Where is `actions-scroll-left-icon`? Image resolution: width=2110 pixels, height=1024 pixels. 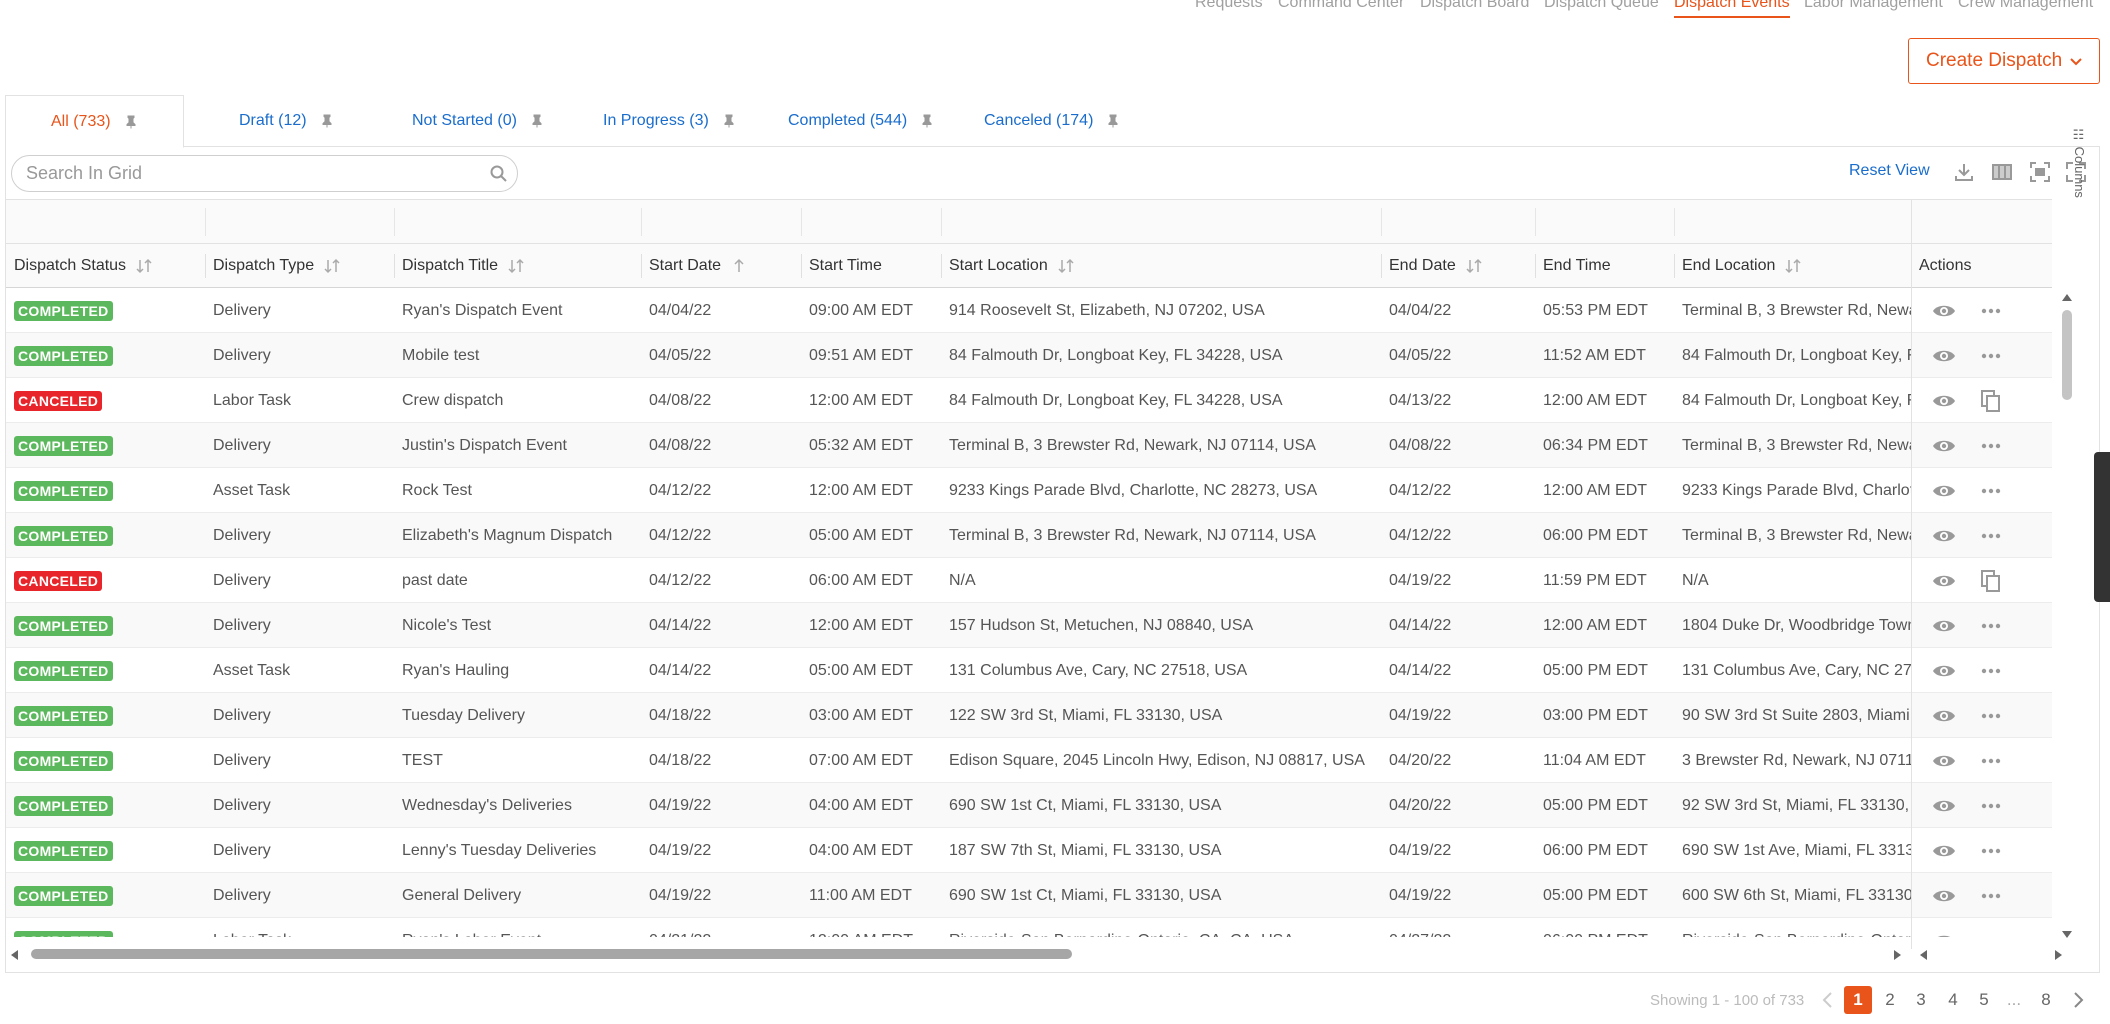
actions-scroll-left-icon is located at coordinates (1923, 955).